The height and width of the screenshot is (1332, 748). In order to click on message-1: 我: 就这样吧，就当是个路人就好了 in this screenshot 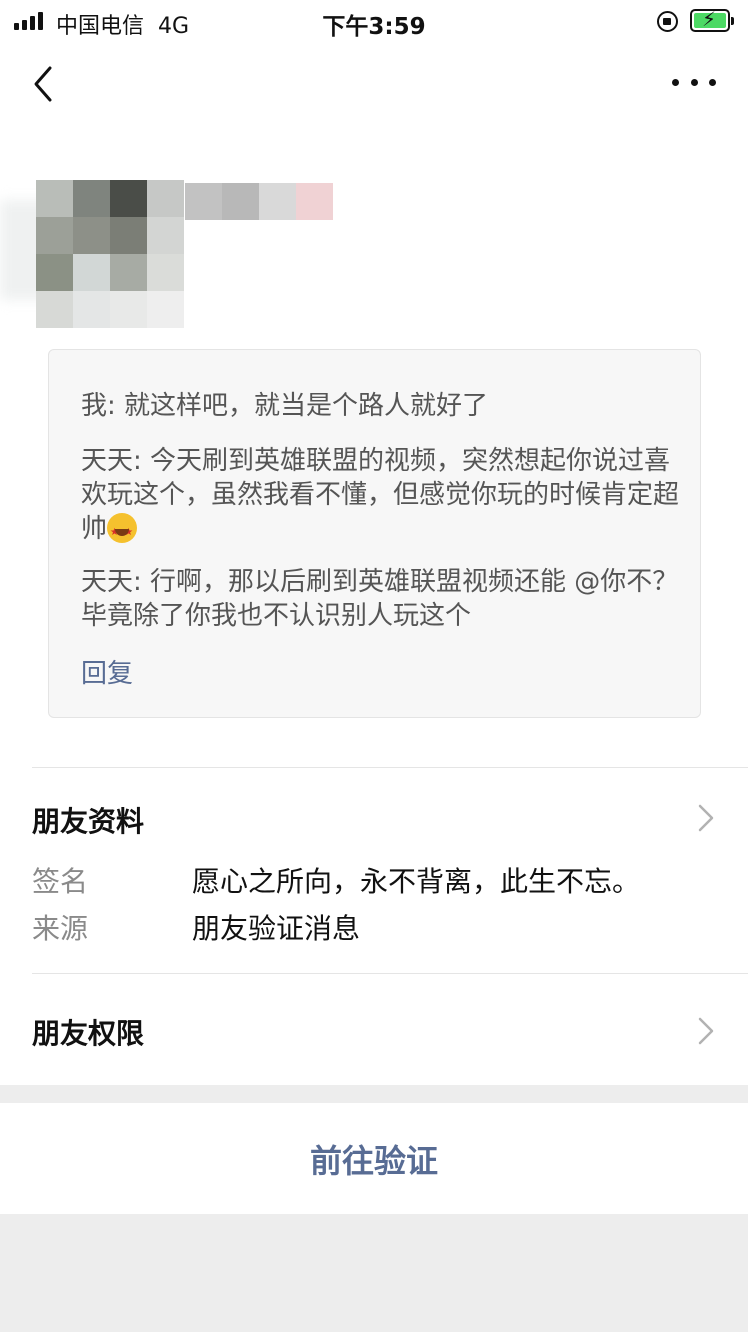, I will do `click(285, 406)`.